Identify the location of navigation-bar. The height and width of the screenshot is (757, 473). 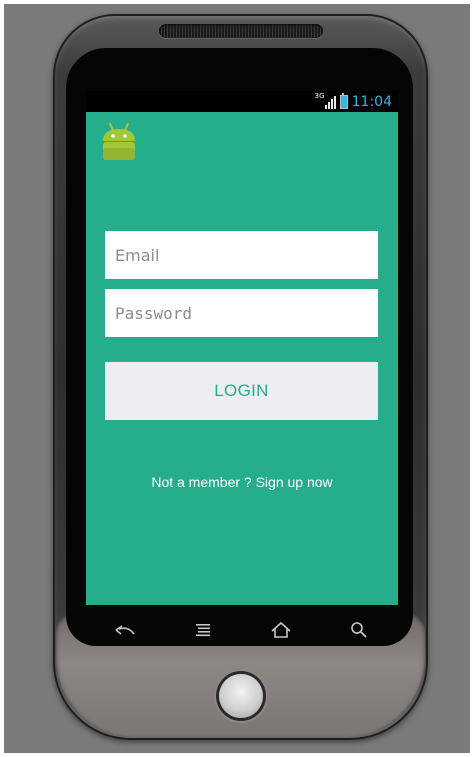
(242, 630).